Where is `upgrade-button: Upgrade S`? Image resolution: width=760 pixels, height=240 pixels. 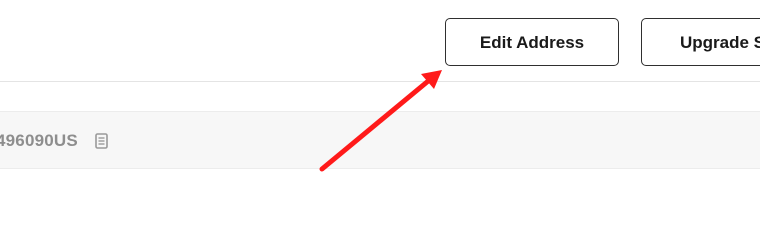 upgrade-button: Upgrade S is located at coordinates (700, 42).